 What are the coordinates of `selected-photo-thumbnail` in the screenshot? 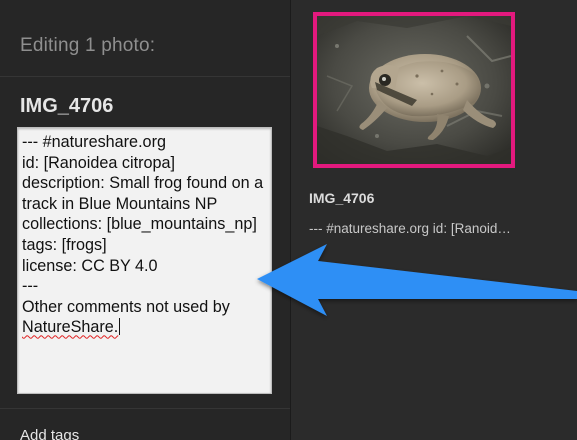 It's located at (414, 90).